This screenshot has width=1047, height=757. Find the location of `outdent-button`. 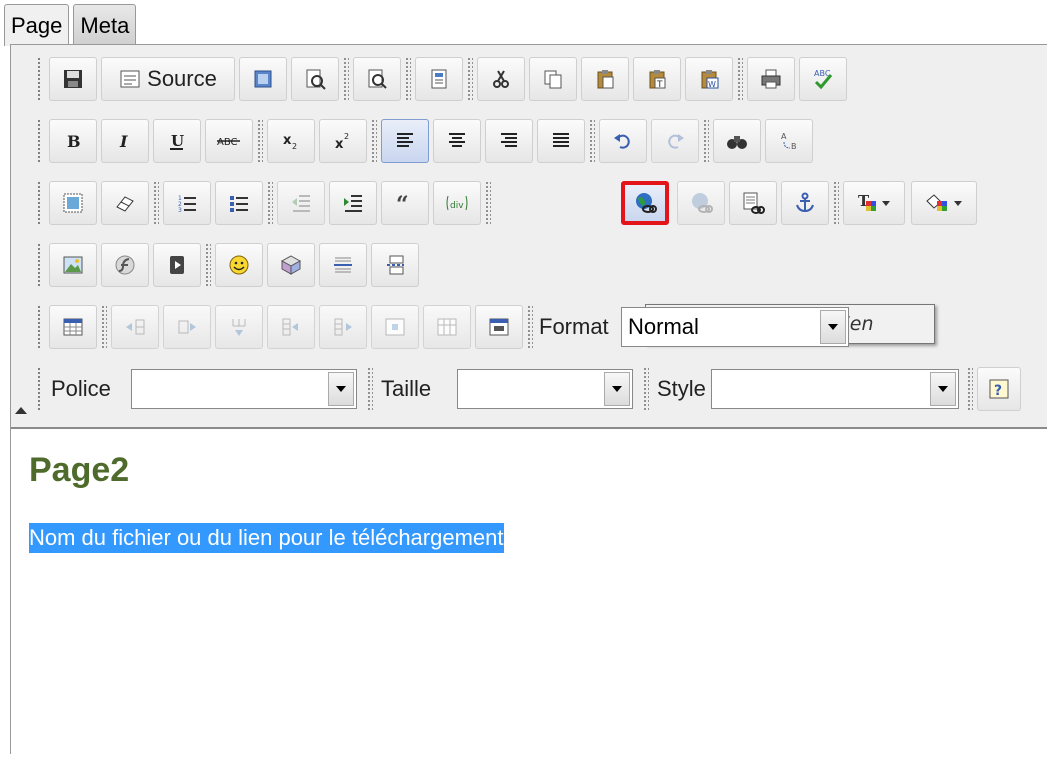

outdent-button is located at coordinates (301, 203).